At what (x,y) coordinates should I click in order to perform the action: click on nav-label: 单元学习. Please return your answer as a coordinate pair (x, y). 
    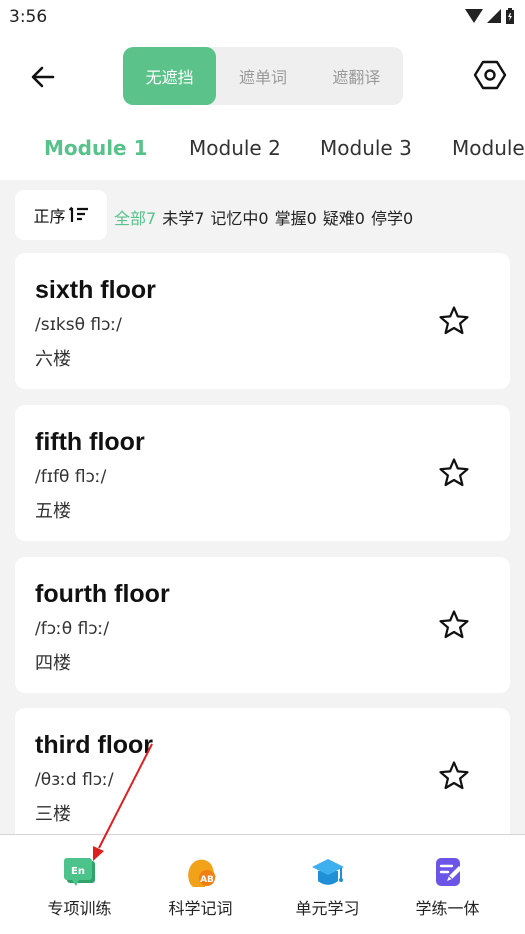
    Looking at the image, I should click on (327, 908).